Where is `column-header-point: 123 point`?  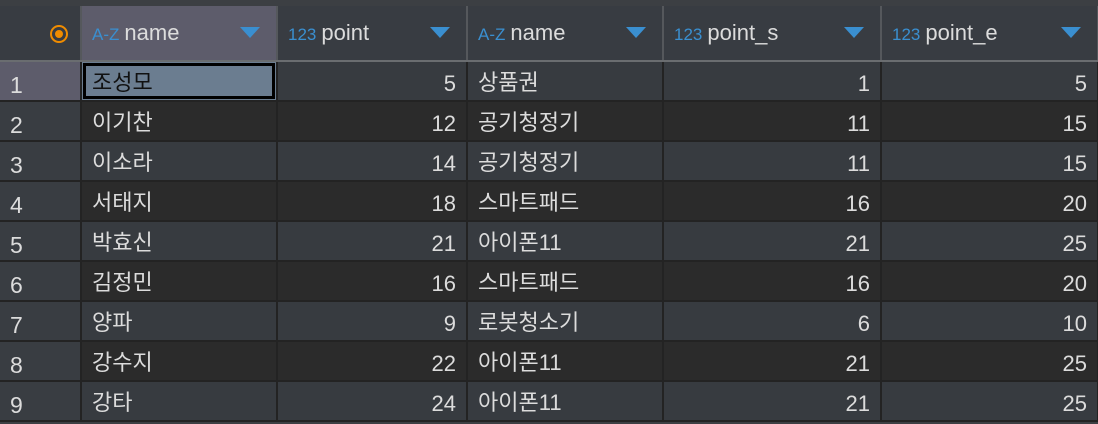
column-header-point: 123 point is located at coordinates (372, 34).